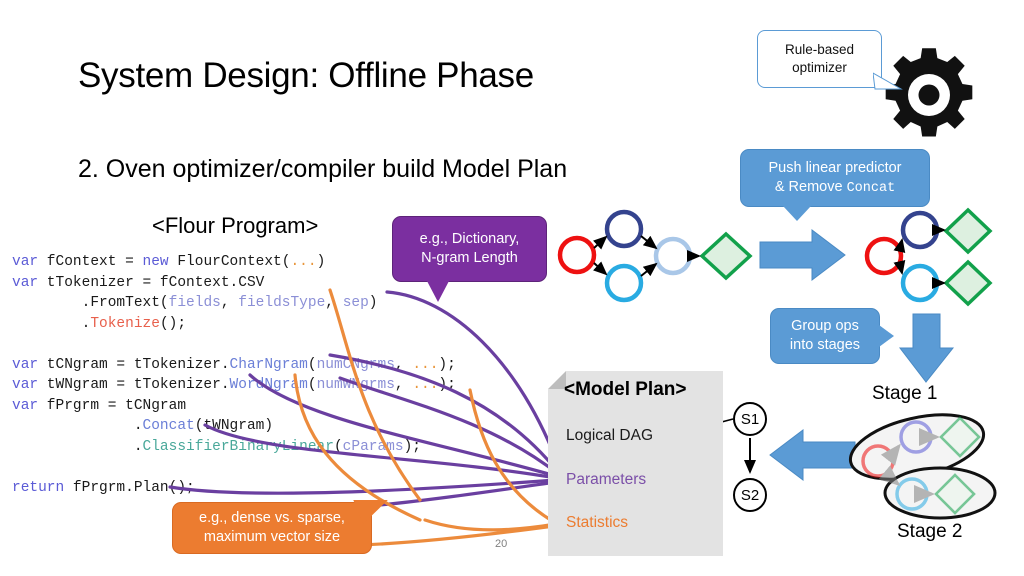  I want to click on model-plan-row-statistics: Statistics, so click(597, 522).